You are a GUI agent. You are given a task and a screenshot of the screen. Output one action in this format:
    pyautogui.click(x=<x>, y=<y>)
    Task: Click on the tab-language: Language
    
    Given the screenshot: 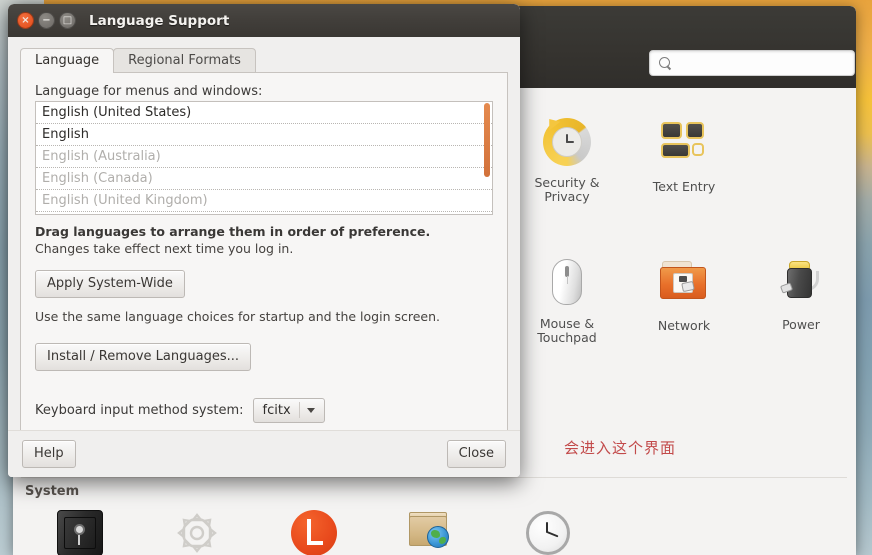 What is the action you would take?
    pyautogui.click(x=67, y=60)
    